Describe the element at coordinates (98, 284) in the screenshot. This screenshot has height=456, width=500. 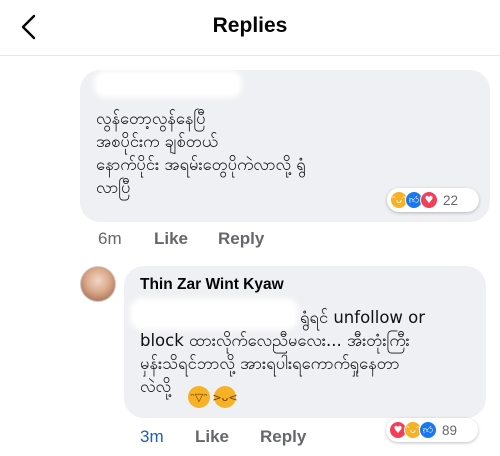
I see `avatar` at that location.